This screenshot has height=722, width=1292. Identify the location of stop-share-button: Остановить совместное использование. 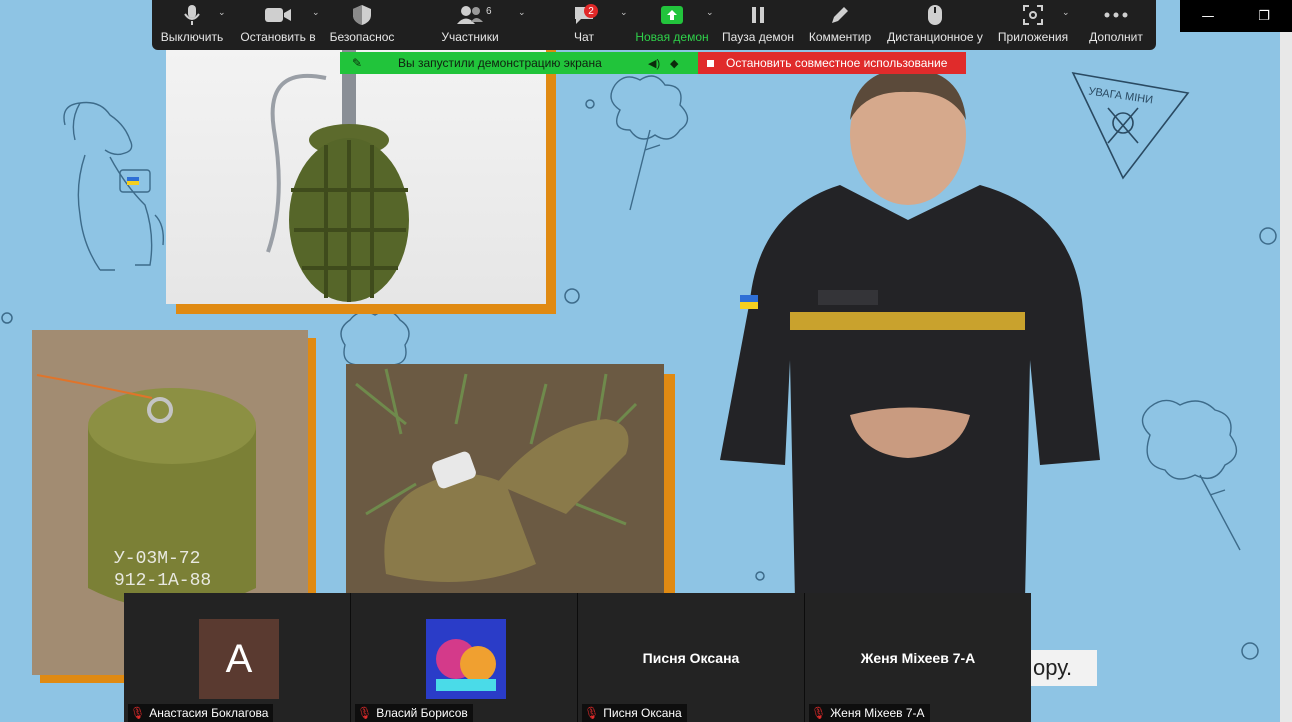
(832, 63).